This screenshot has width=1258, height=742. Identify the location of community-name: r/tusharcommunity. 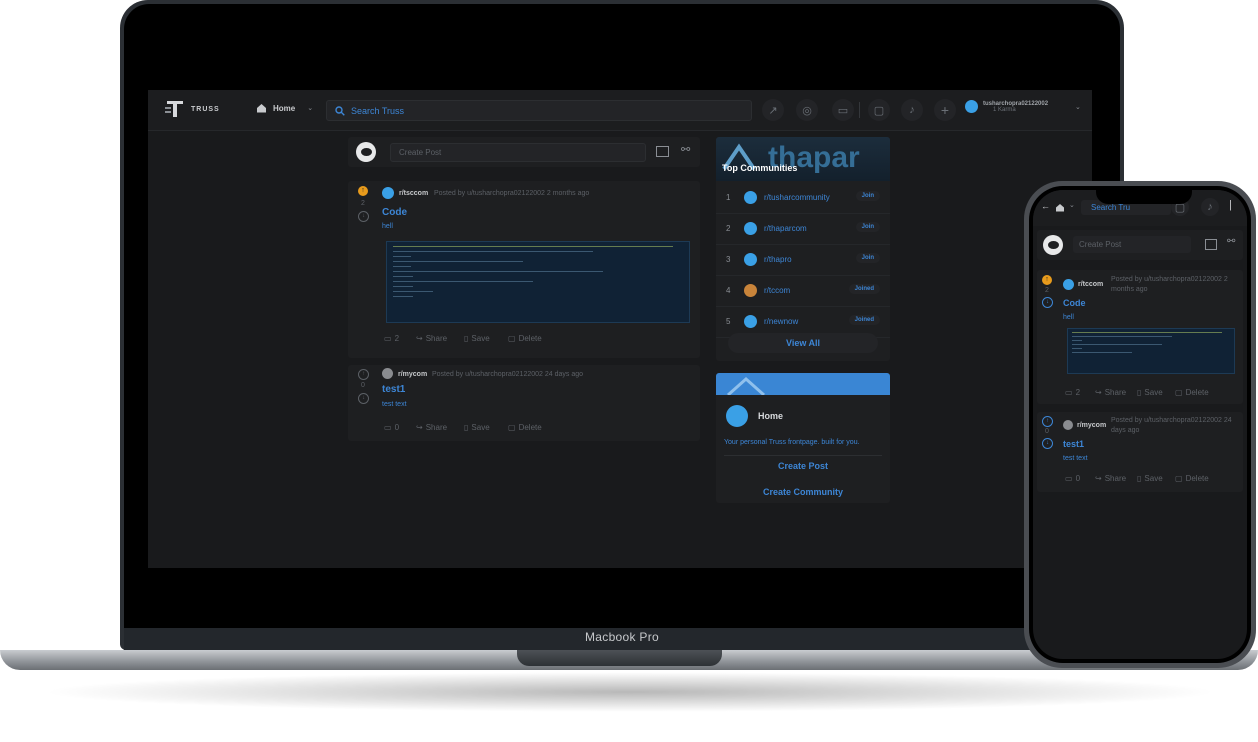
(797, 197).